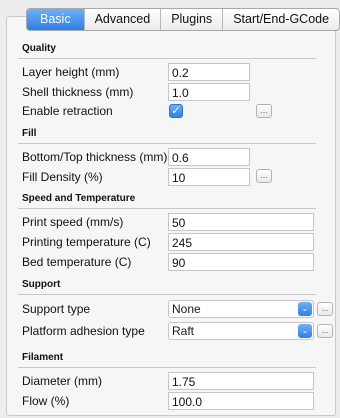 The height and width of the screenshot is (418, 340). What do you see at coordinates (209, 157) in the screenshot?
I see `bottom-top-thickness-input: 0.6` at bounding box center [209, 157].